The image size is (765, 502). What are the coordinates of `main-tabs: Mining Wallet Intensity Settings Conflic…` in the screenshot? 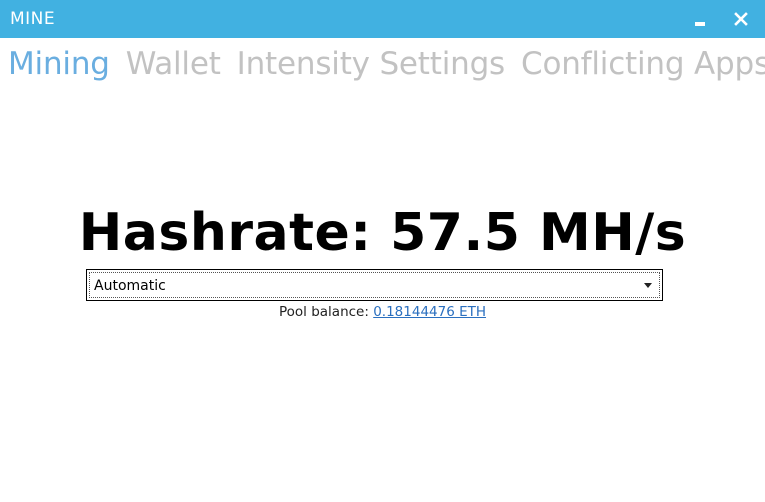 It's located at (386, 66).